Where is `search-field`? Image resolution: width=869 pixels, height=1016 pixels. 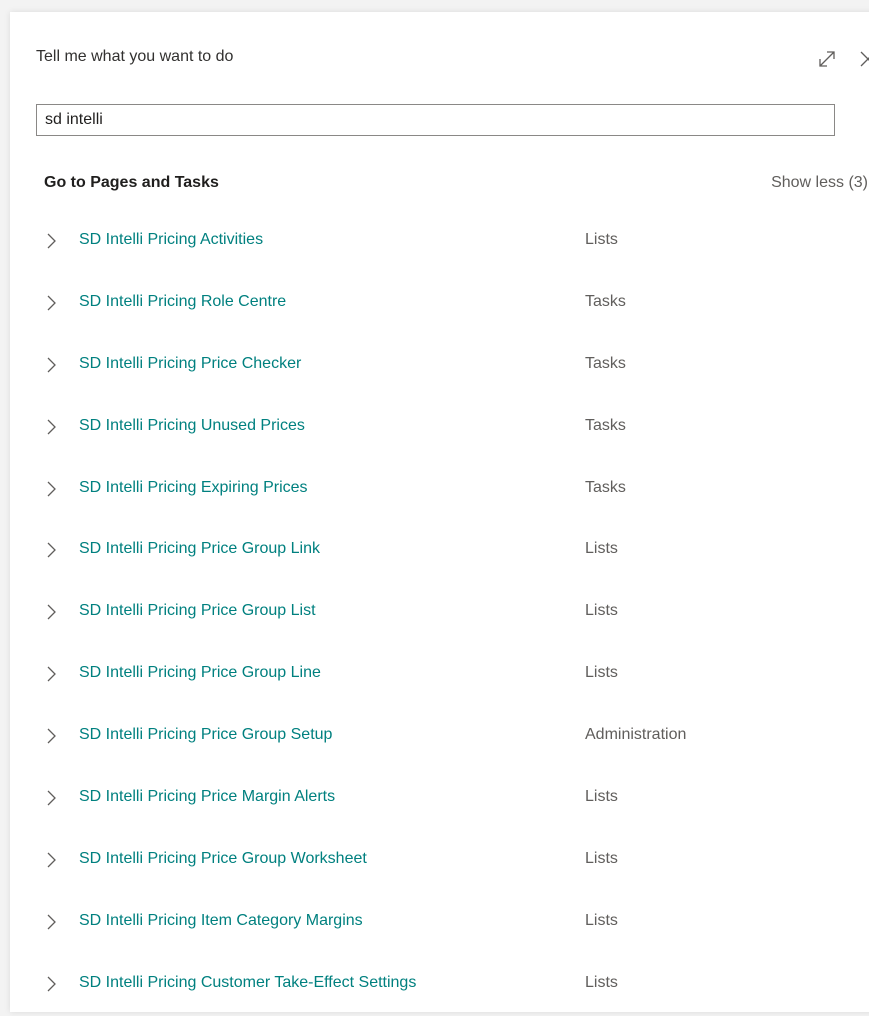 search-field is located at coordinates (435, 120).